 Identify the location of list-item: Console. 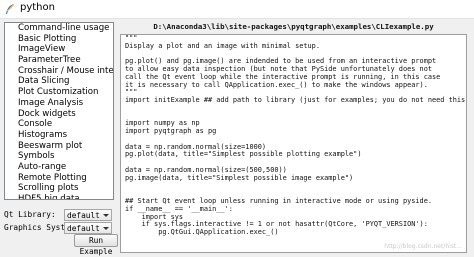
(59, 124).